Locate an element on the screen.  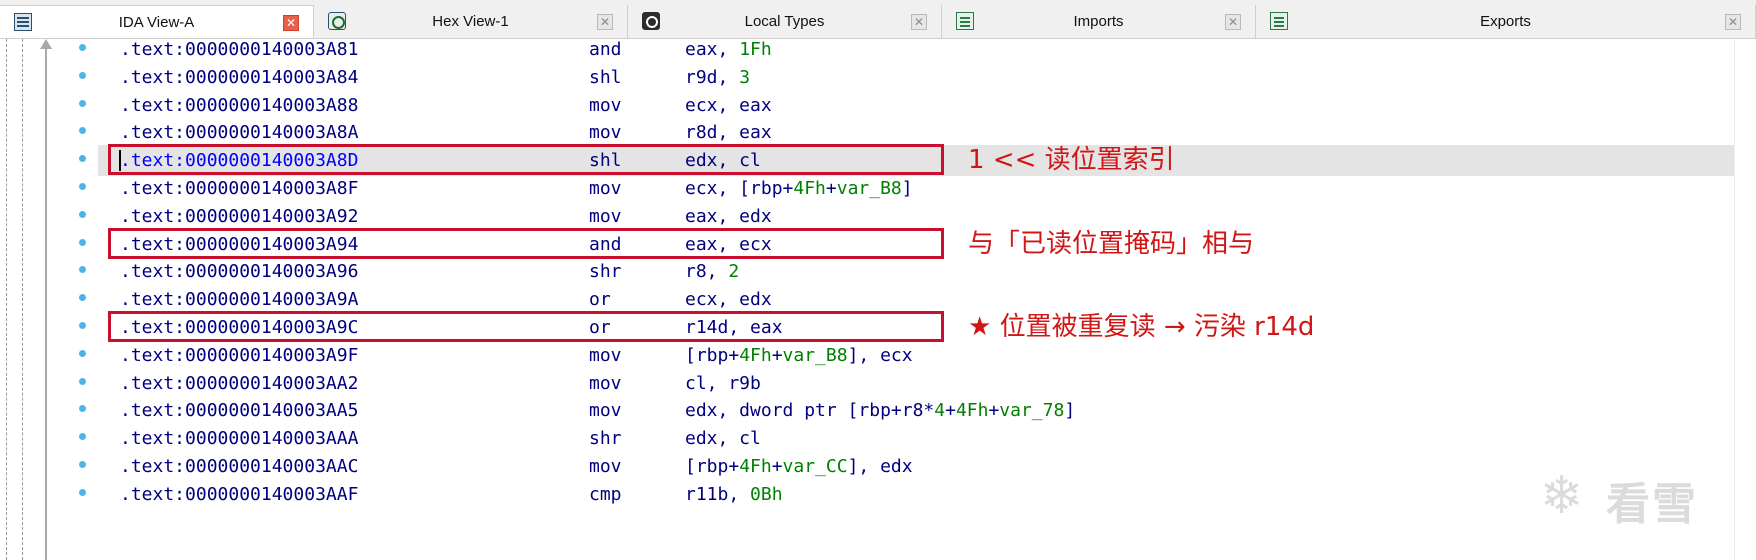
operand-text: r8d, eax is located at coordinates (728, 133).